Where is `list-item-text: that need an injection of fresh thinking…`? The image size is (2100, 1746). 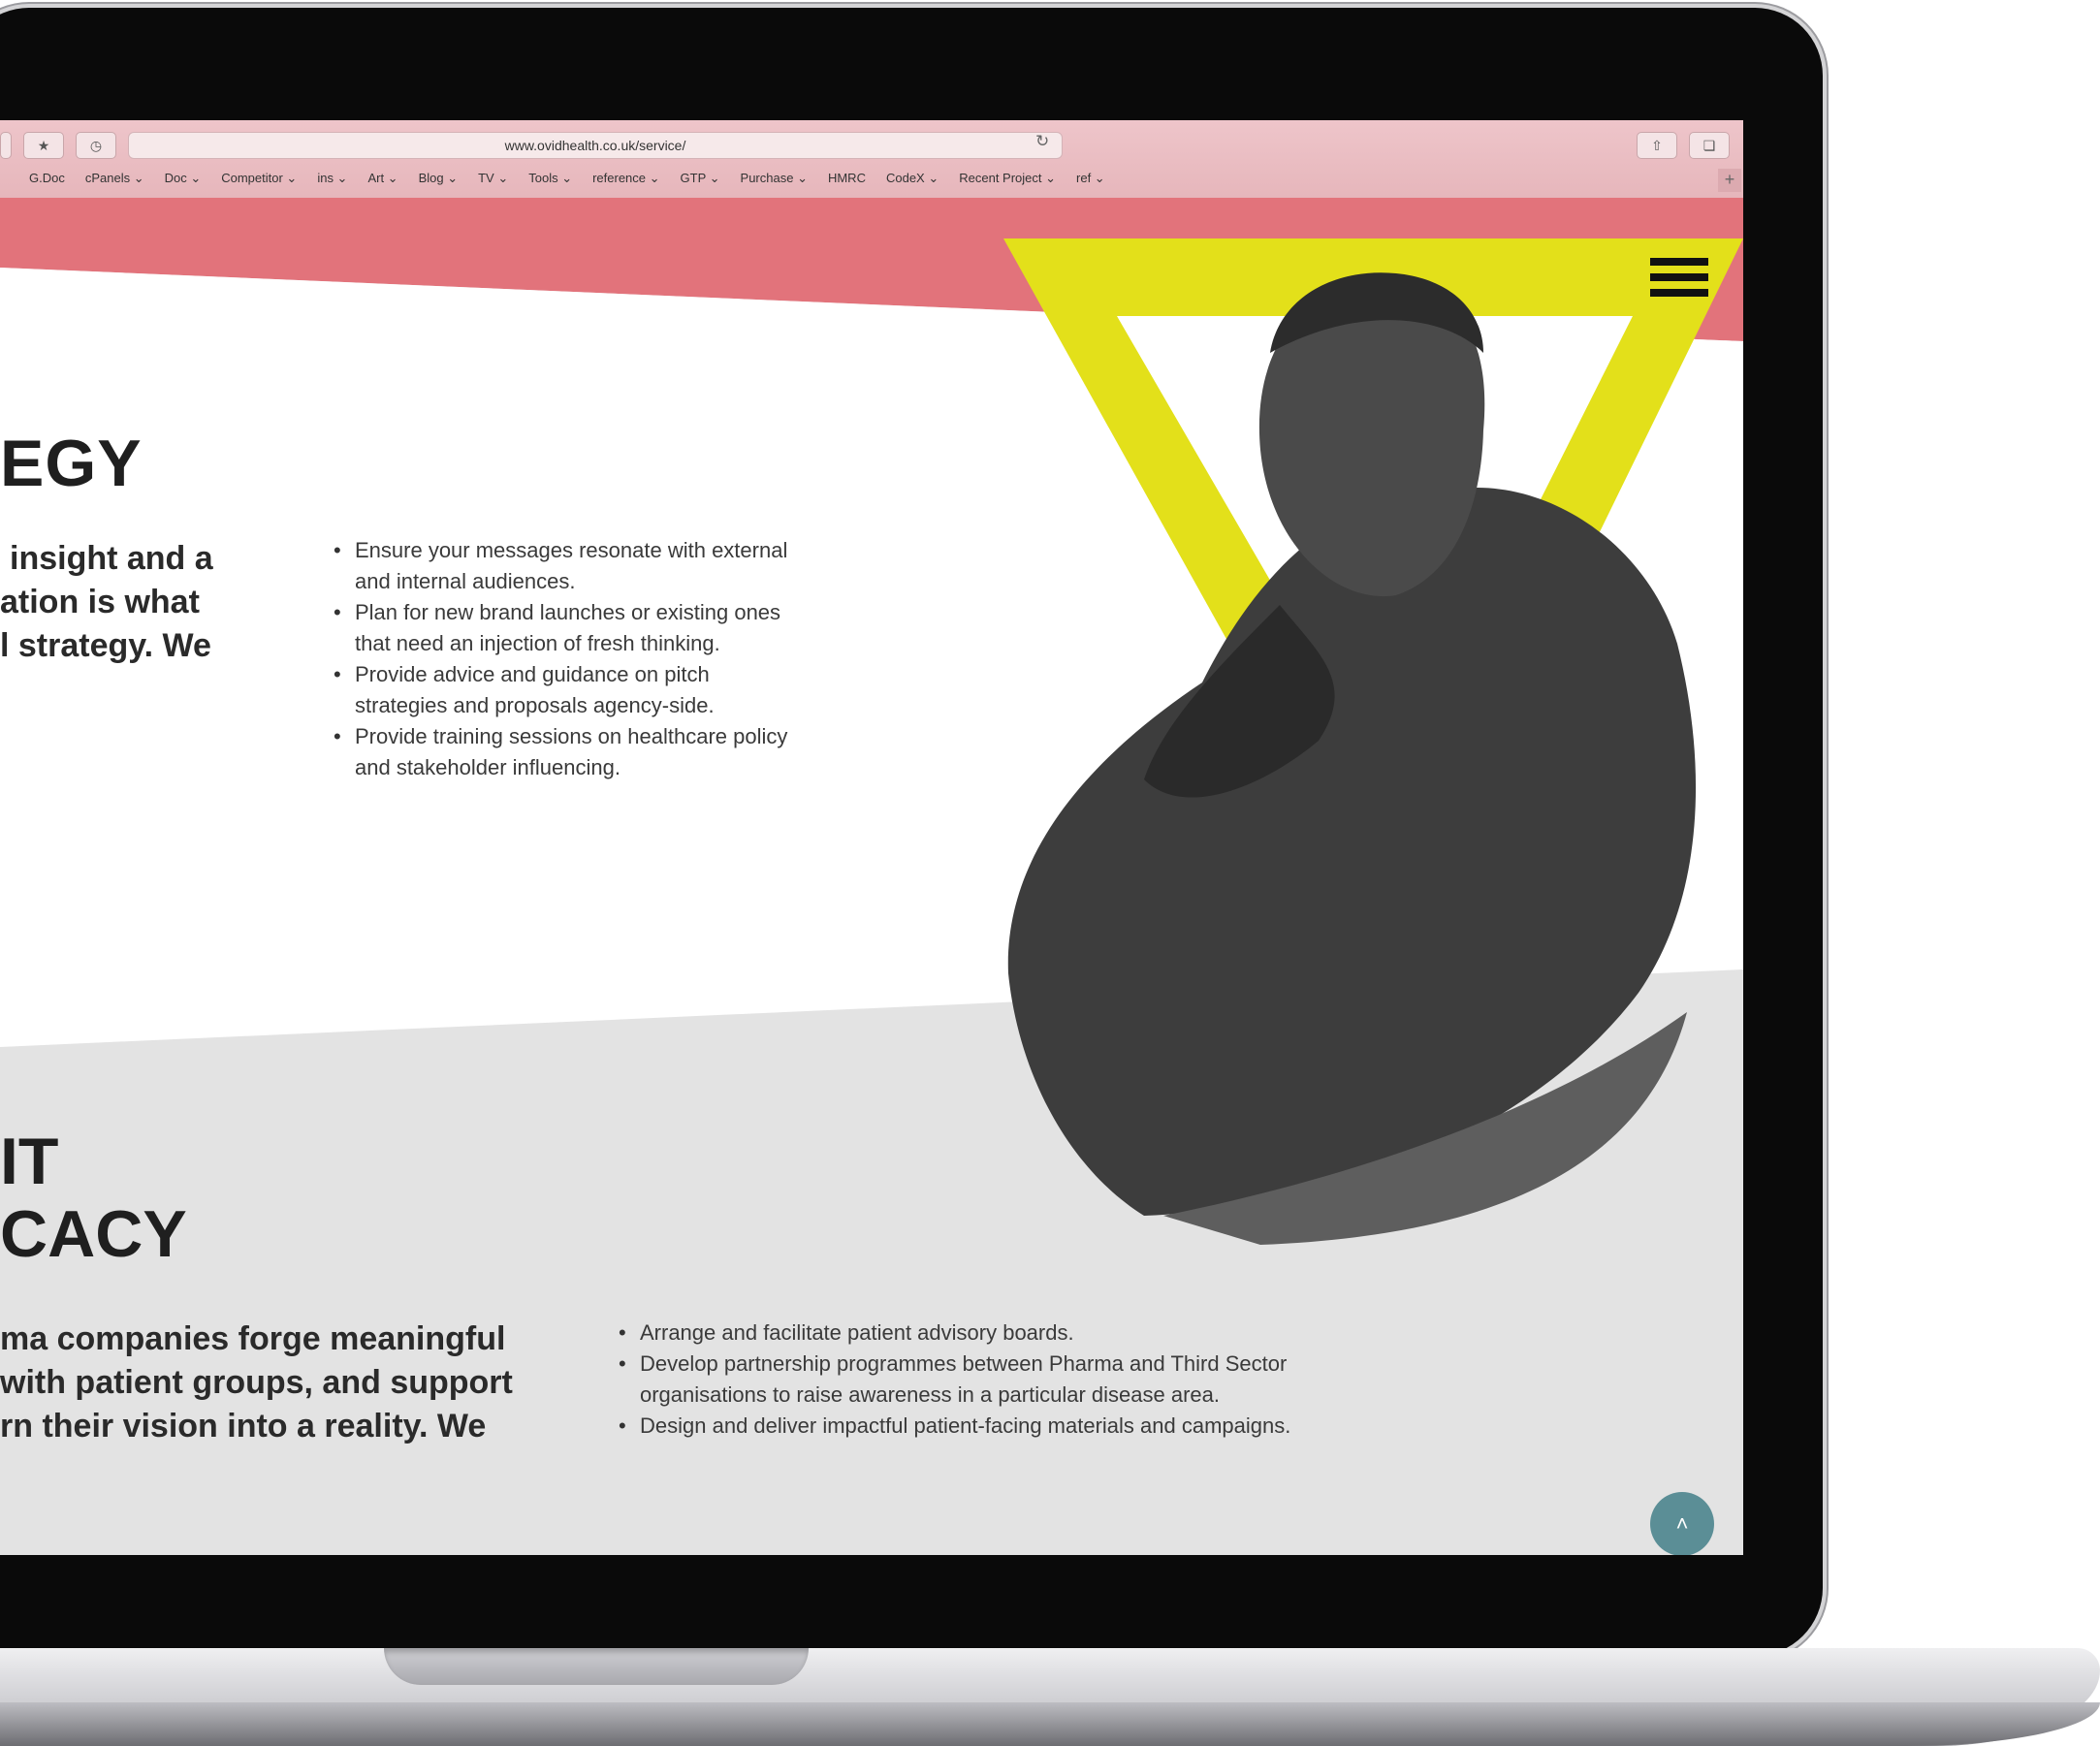 list-item-text: that need an injection of fresh thinking… is located at coordinates (537, 643).